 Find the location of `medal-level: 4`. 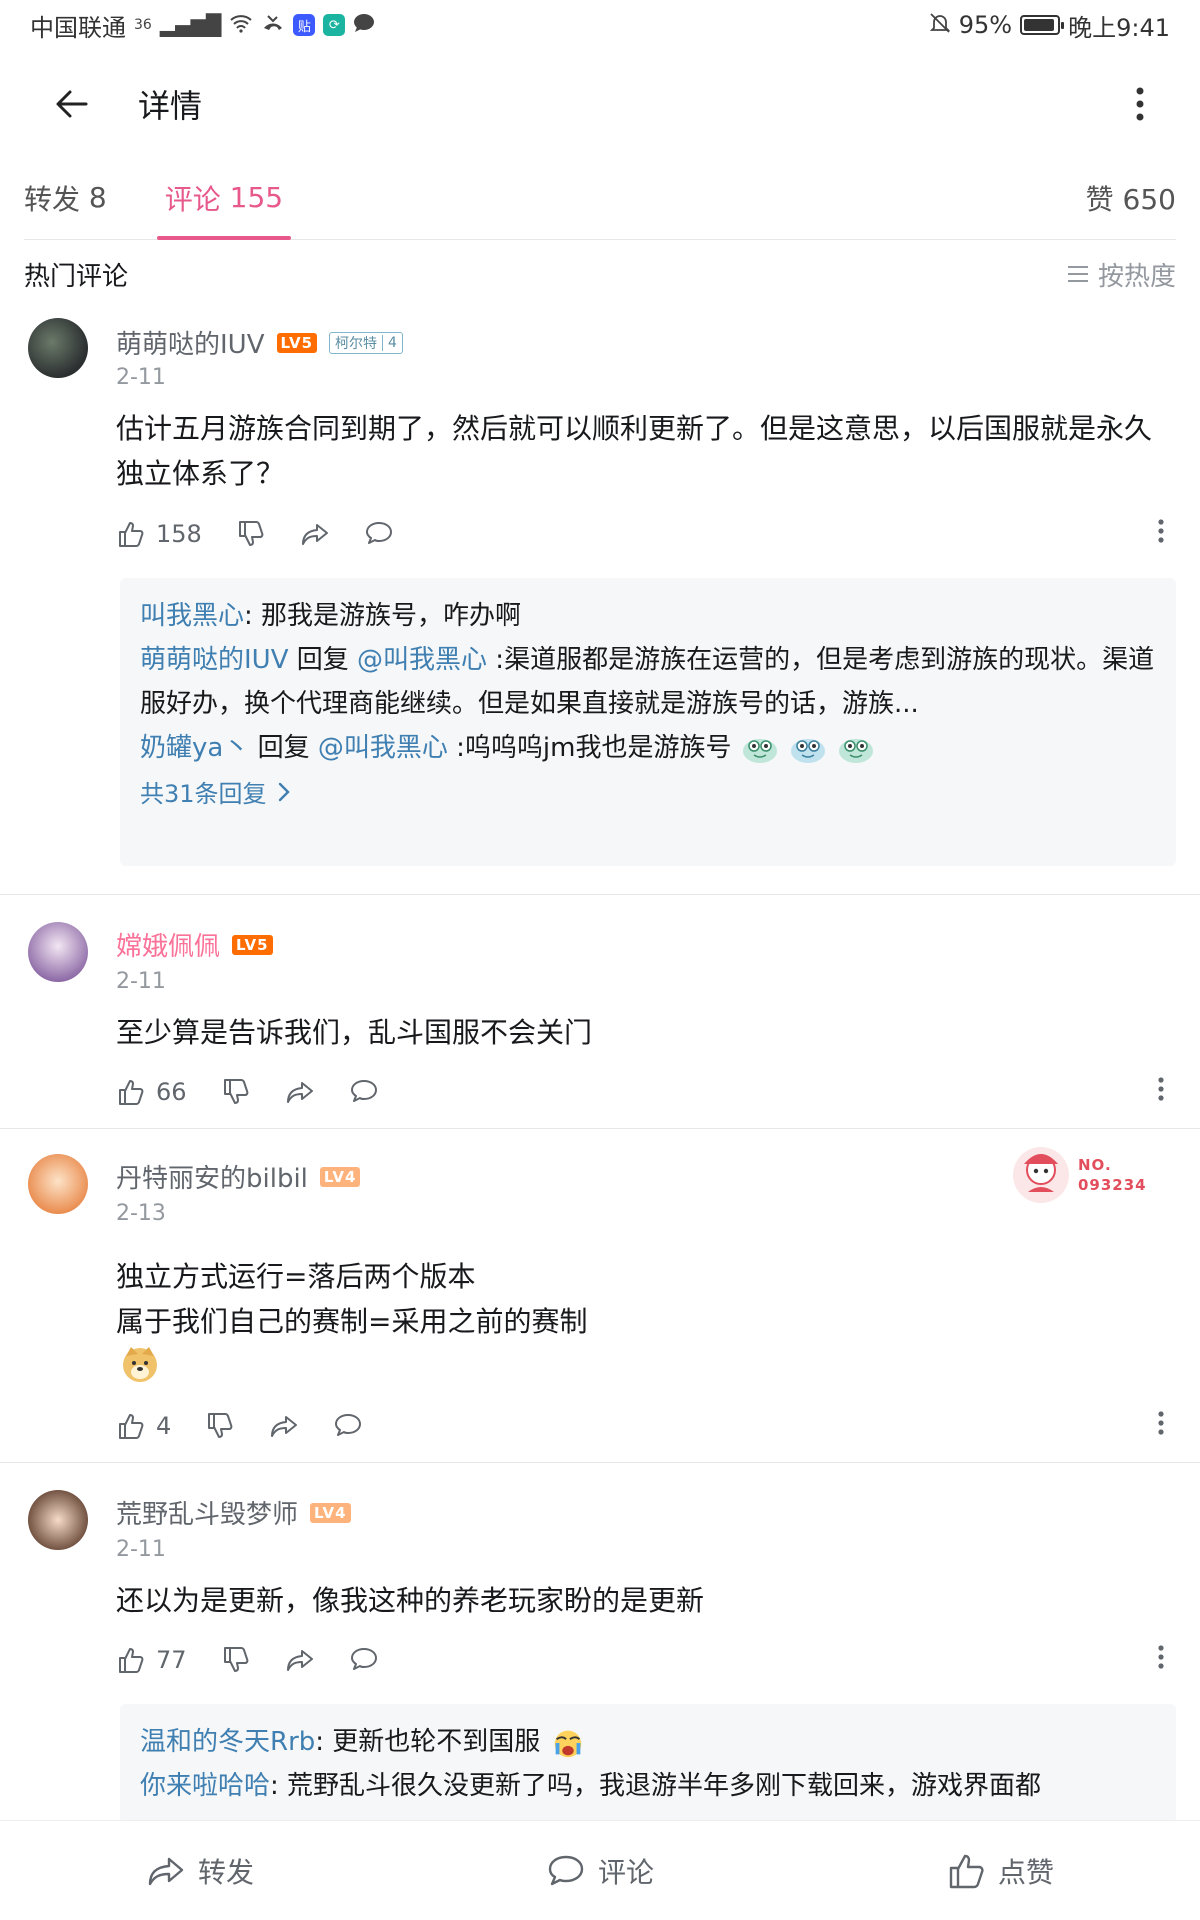

medal-level: 4 is located at coordinates (392, 342).